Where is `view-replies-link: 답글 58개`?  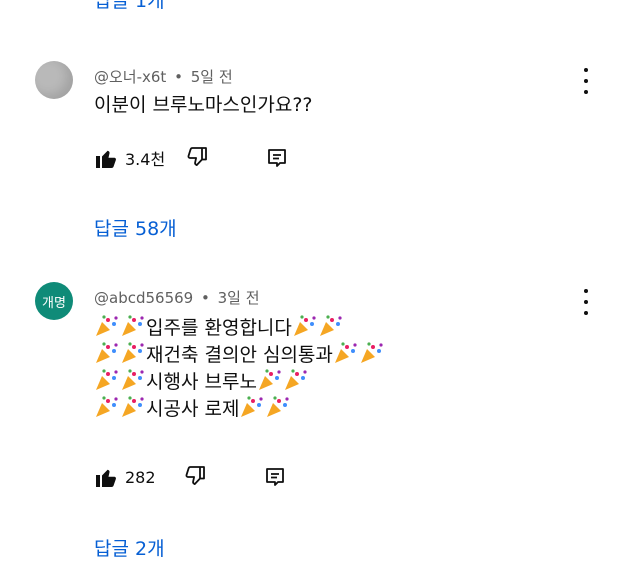 view-replies-link: 답글 58개 is located at coordinates (135, 227).